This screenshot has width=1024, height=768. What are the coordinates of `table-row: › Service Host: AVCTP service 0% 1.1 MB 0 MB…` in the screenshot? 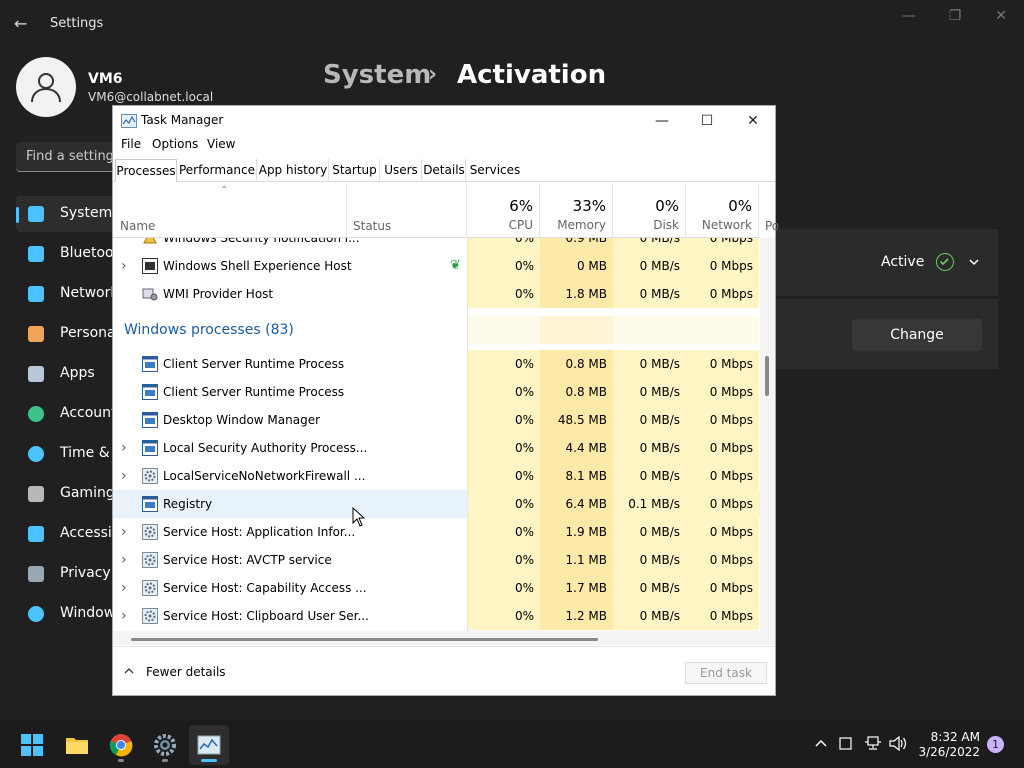 It's located at (436, 560).